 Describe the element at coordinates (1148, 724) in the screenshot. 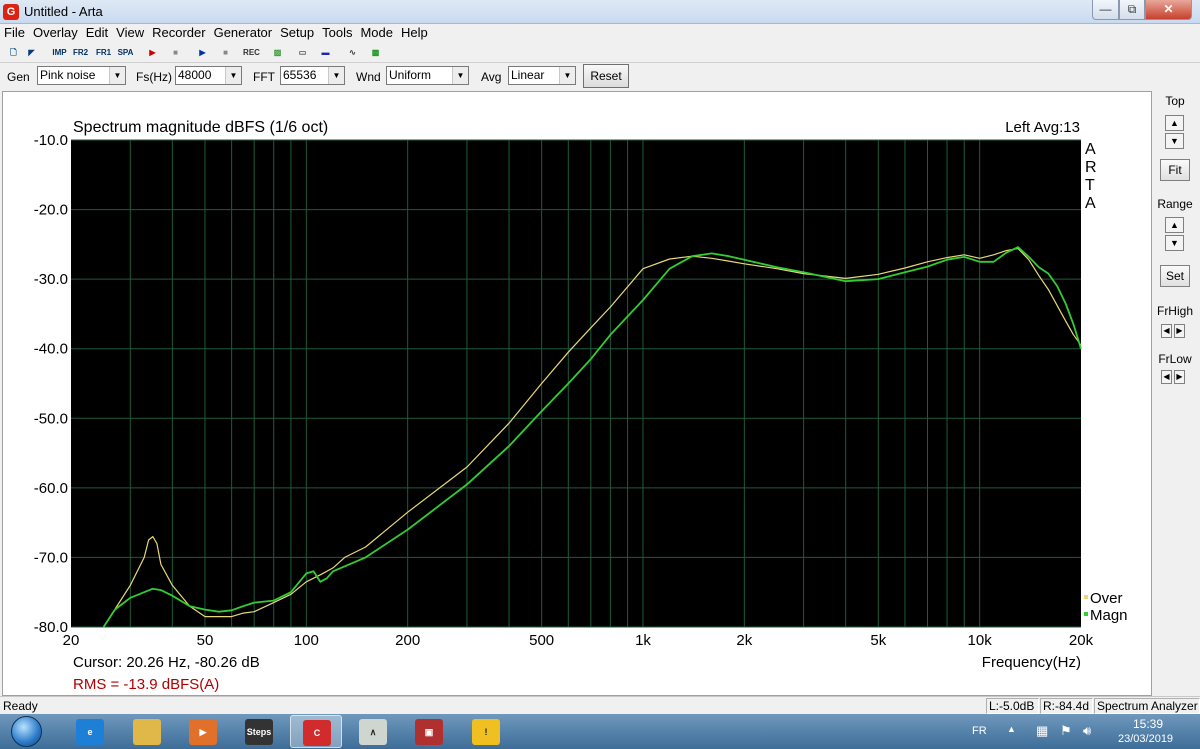

I see `clock-time: 15:39` at that location.